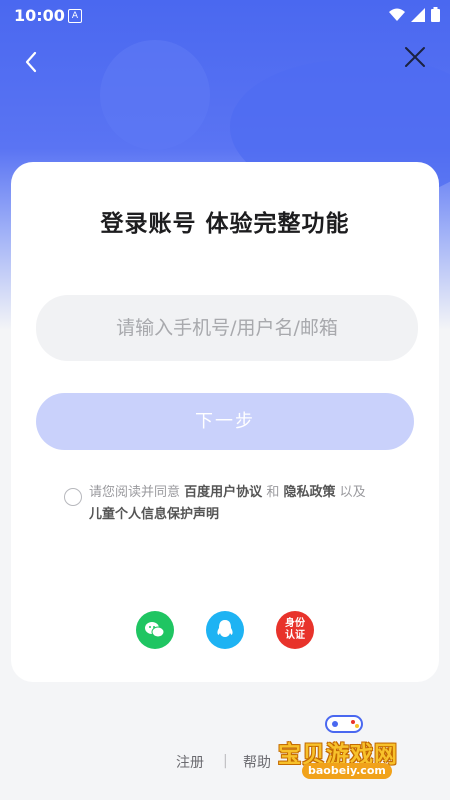 This screenshot has height=800, width=450. What do you see at coordinates (32, 62) in the screenshot?
I see `back-chevron-icon` at bounding box center [32, 62].